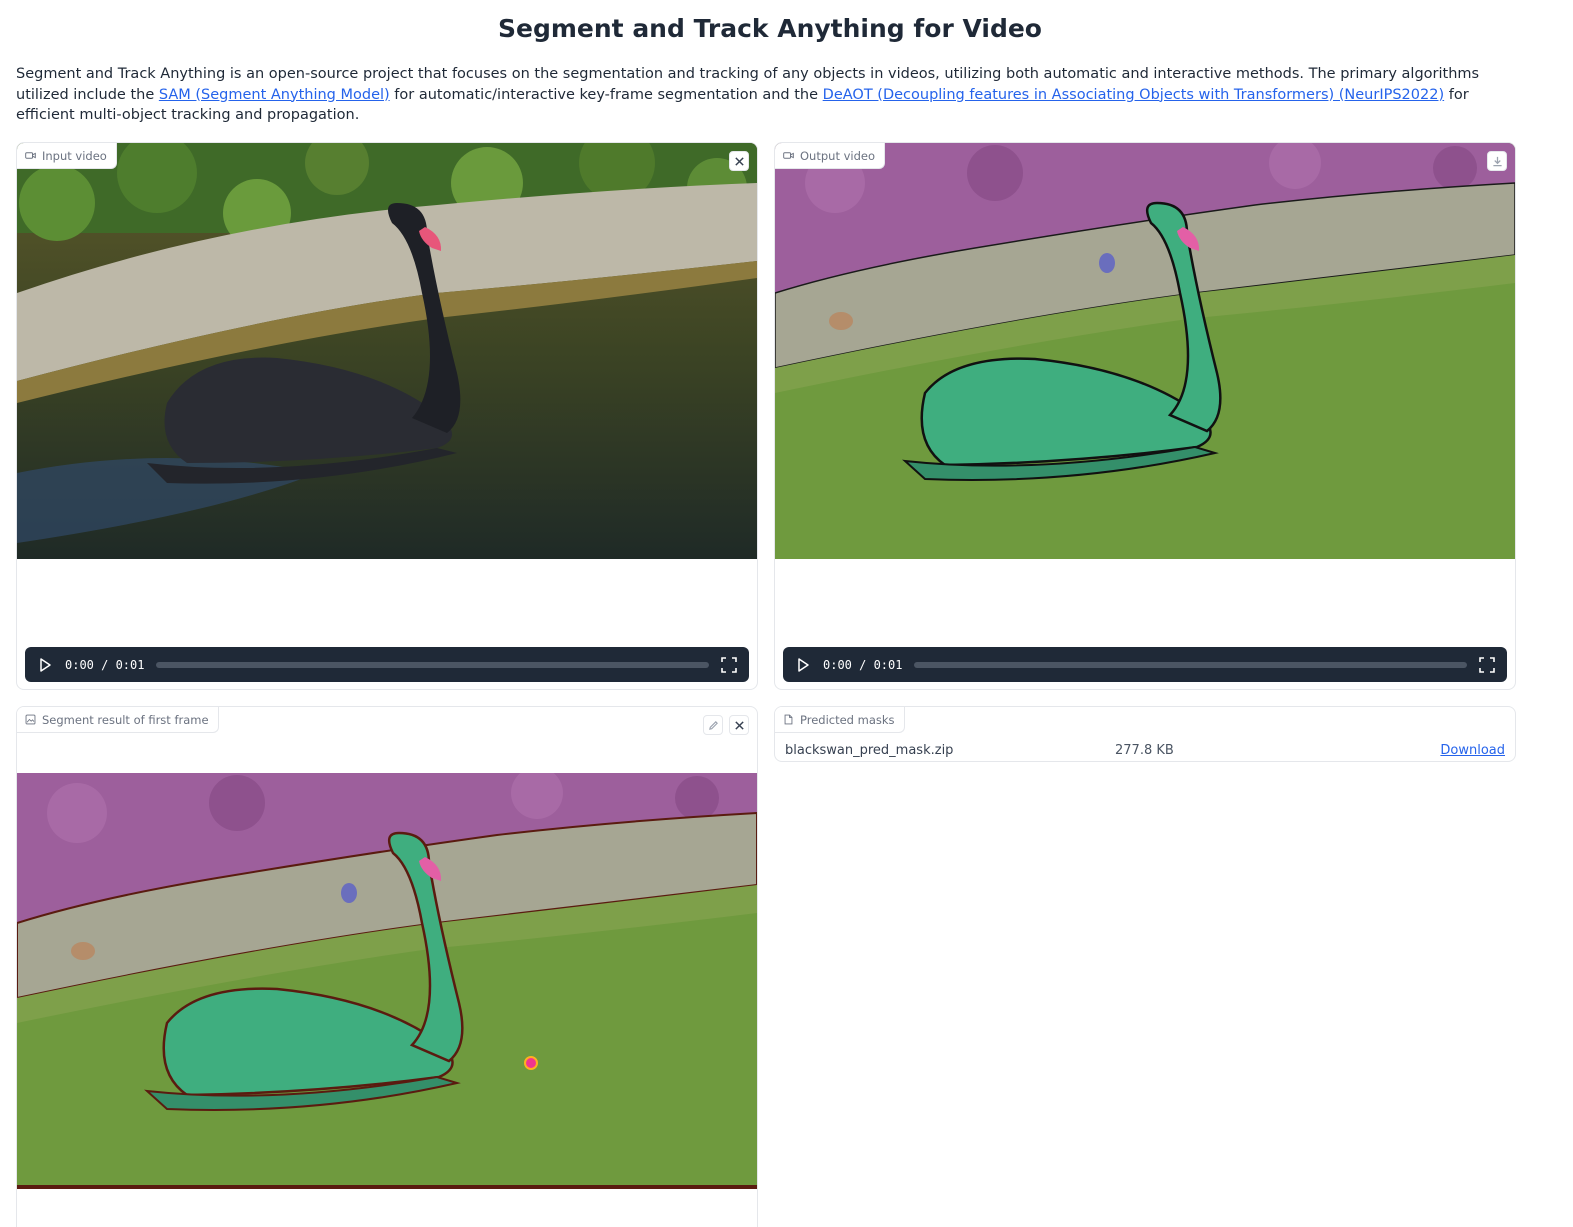 This screenshot has width=1573, height=1227. I want to click on predicted-masks-label: Predicted masks, so click(840, 720).